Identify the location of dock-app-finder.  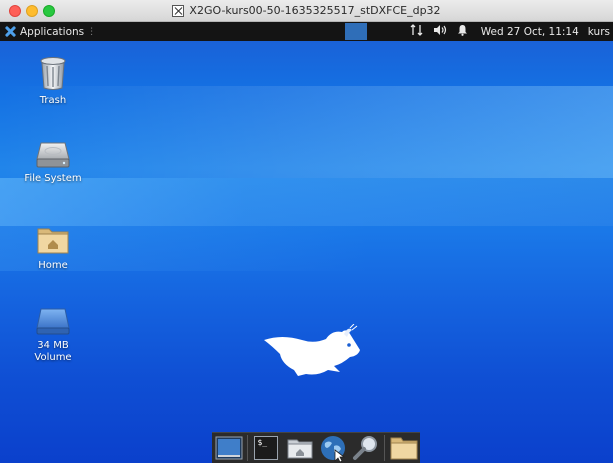
(365, 448).